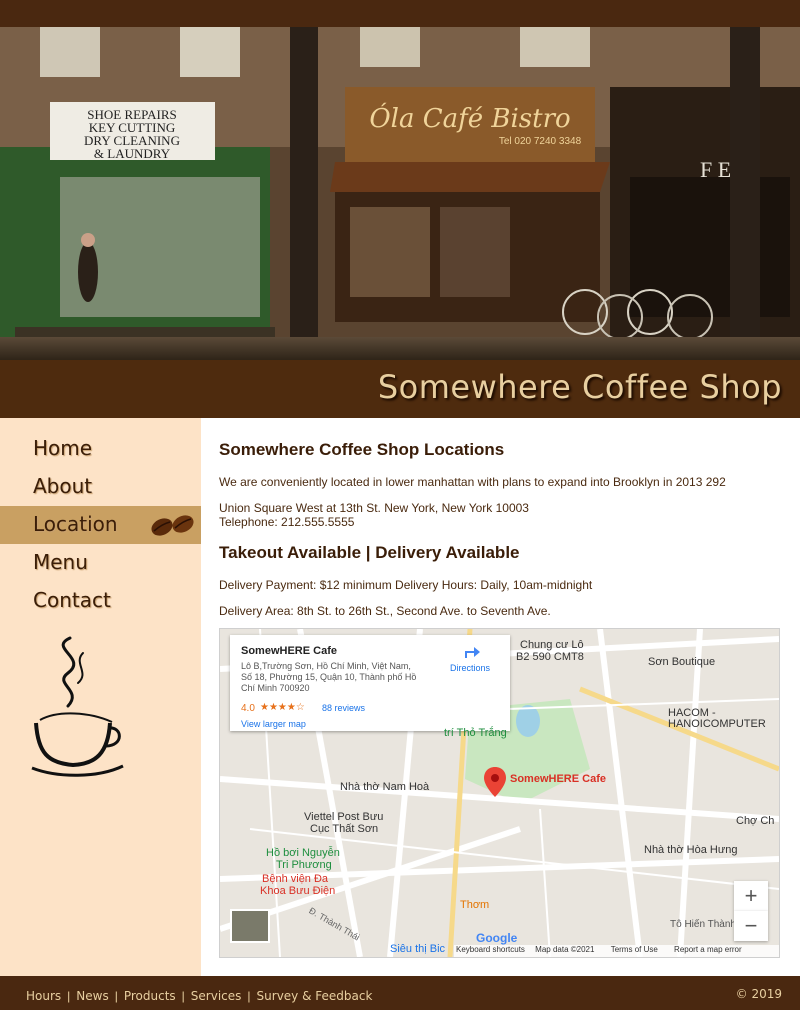 Image resolution: width=800 pixels, height=1010 pixels. Describe the element at coordinates (558, 779) in the screenshot. I see `marker-label: SomewHERE Cafe` at that location.